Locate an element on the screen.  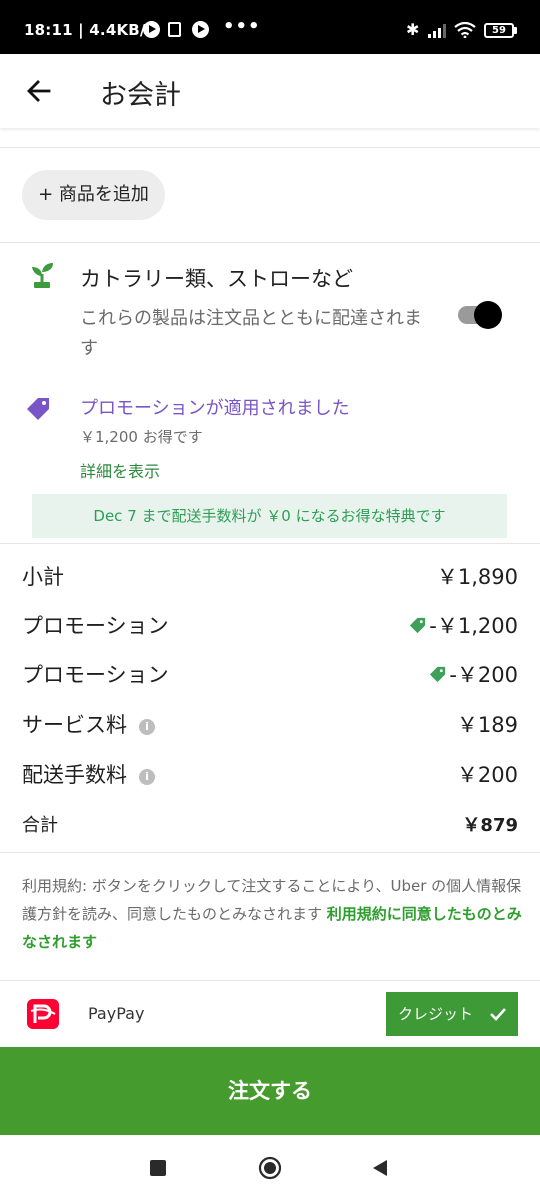
delivery-fee-banner: Dec 7 まで配送手数料が ￥0 になるお得な特典です is located at coordinates (269, 516).